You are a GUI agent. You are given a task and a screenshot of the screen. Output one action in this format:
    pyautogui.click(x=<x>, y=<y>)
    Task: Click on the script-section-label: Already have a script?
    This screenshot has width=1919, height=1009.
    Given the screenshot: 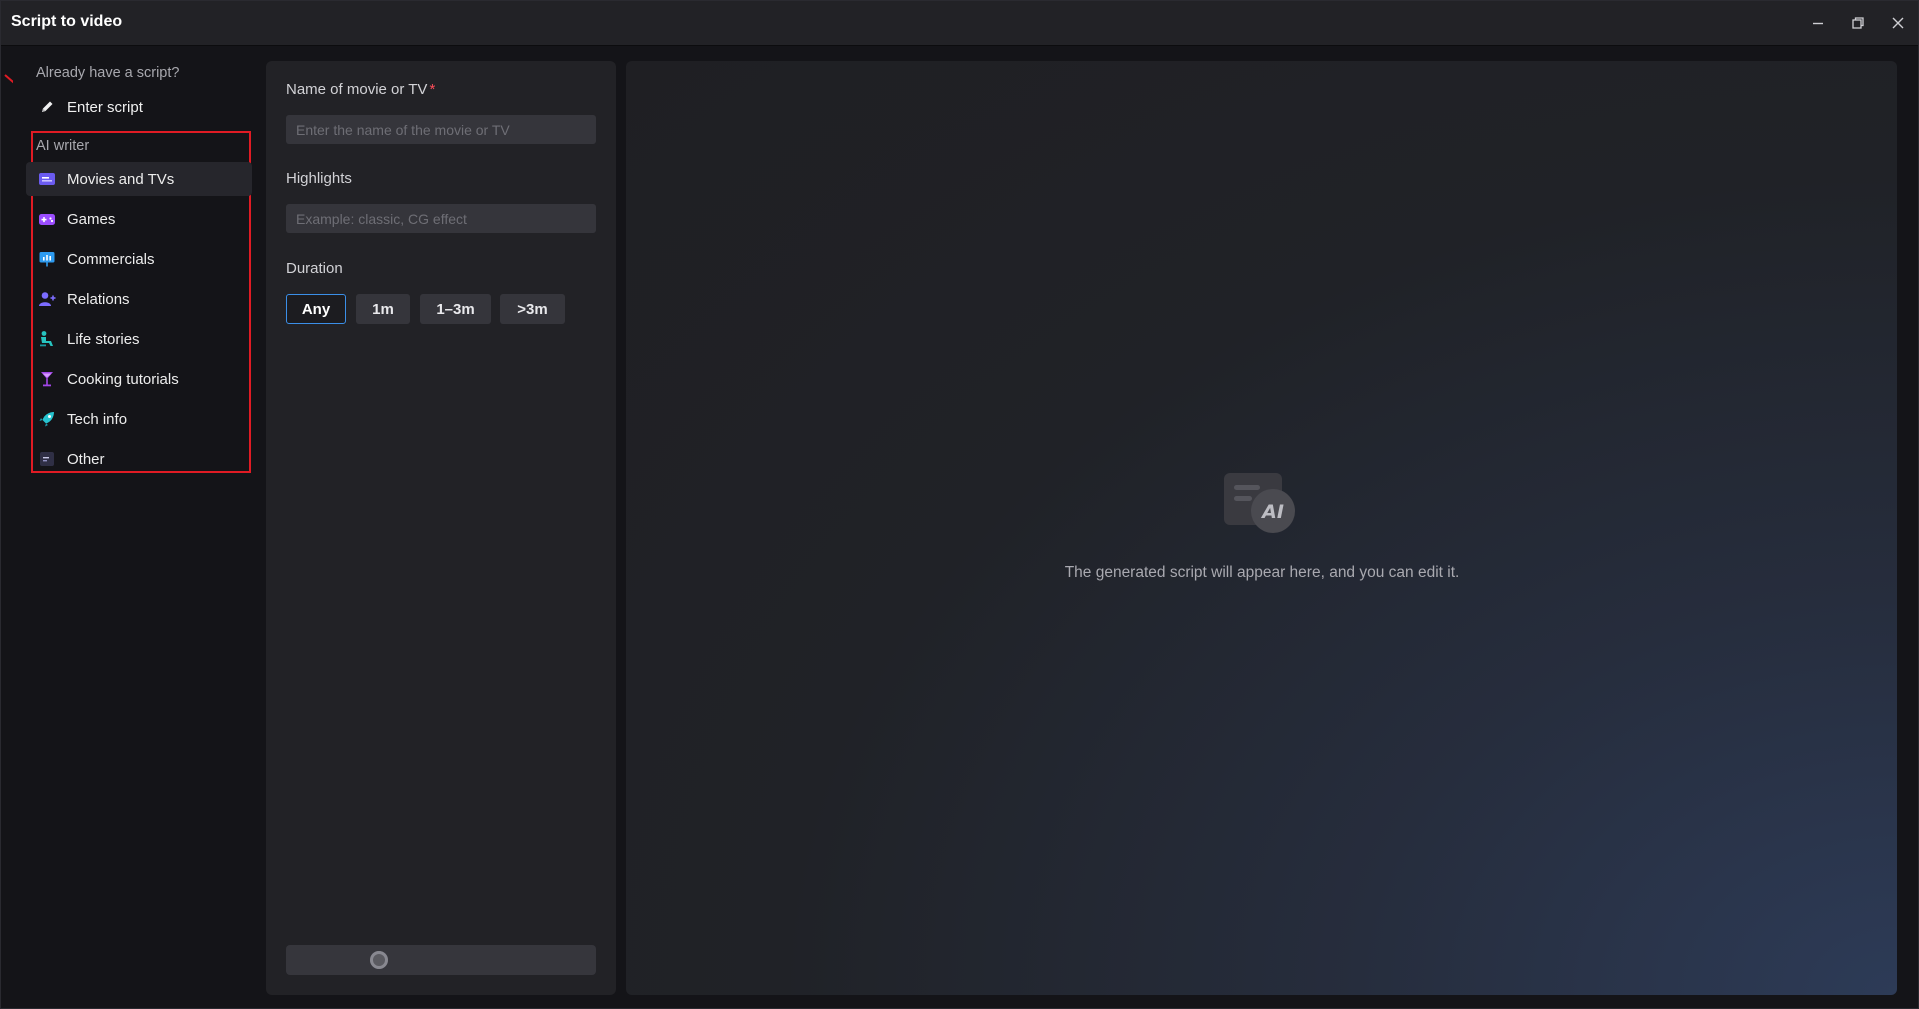 What is the action you would take?
    pyautogui.click(x=108, y=73)
    